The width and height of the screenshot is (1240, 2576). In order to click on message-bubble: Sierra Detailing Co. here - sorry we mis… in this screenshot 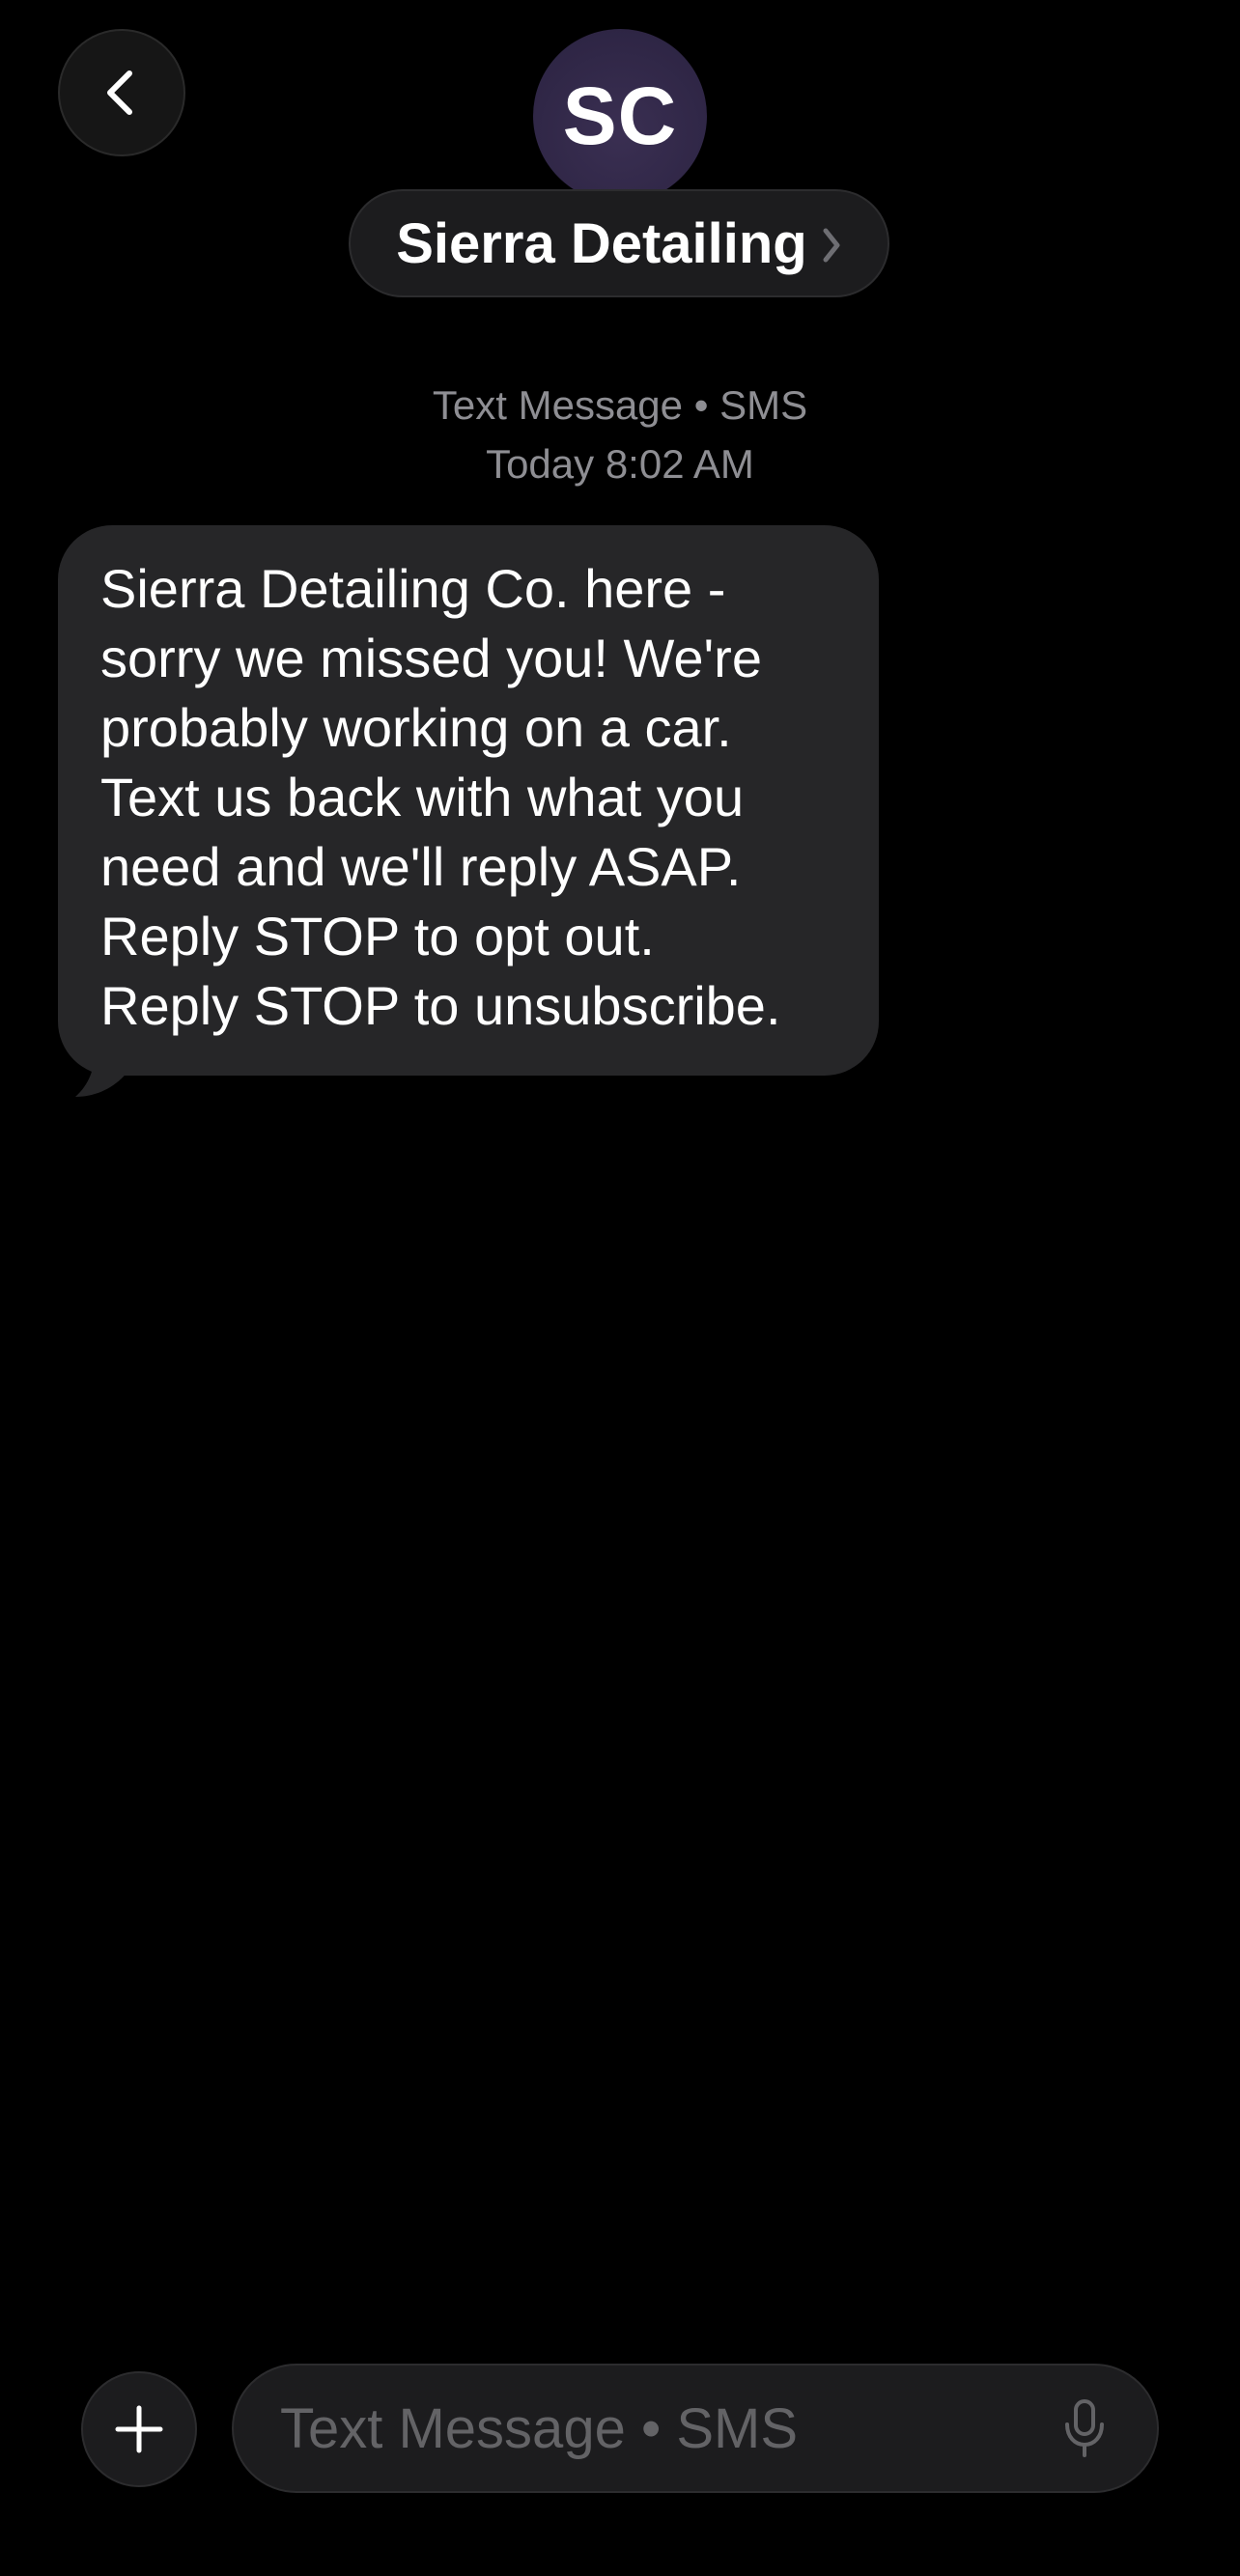, I will do `click(468, 801)`.